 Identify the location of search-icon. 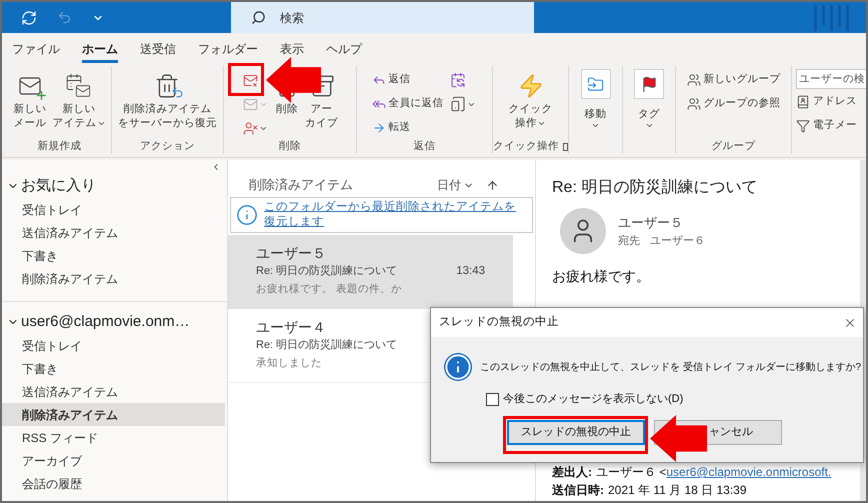
(258, 17).